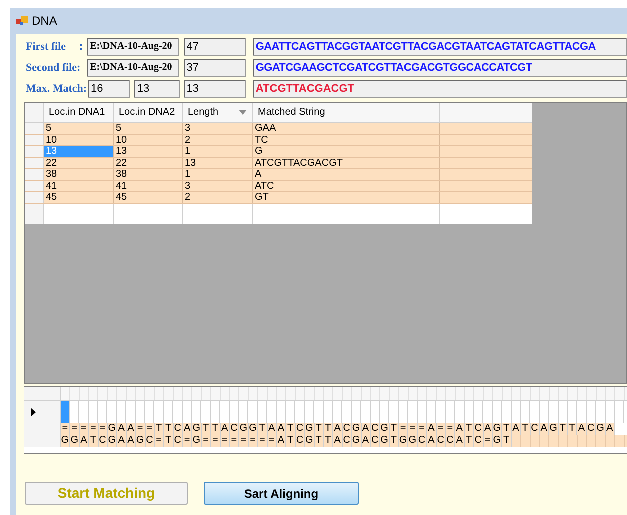  Describe the element at coordinates (439, 47) in the screenshot. I see `sequence-field: GAATTCAGTTACGGTAATCGTTACGACGTAATCAGTATCAGTTACGA` at that location.